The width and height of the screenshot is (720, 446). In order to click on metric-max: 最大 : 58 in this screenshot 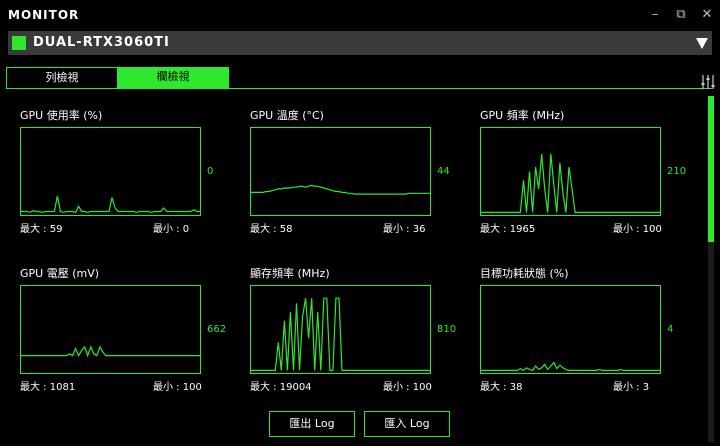, I will do `click(271, 229)`.